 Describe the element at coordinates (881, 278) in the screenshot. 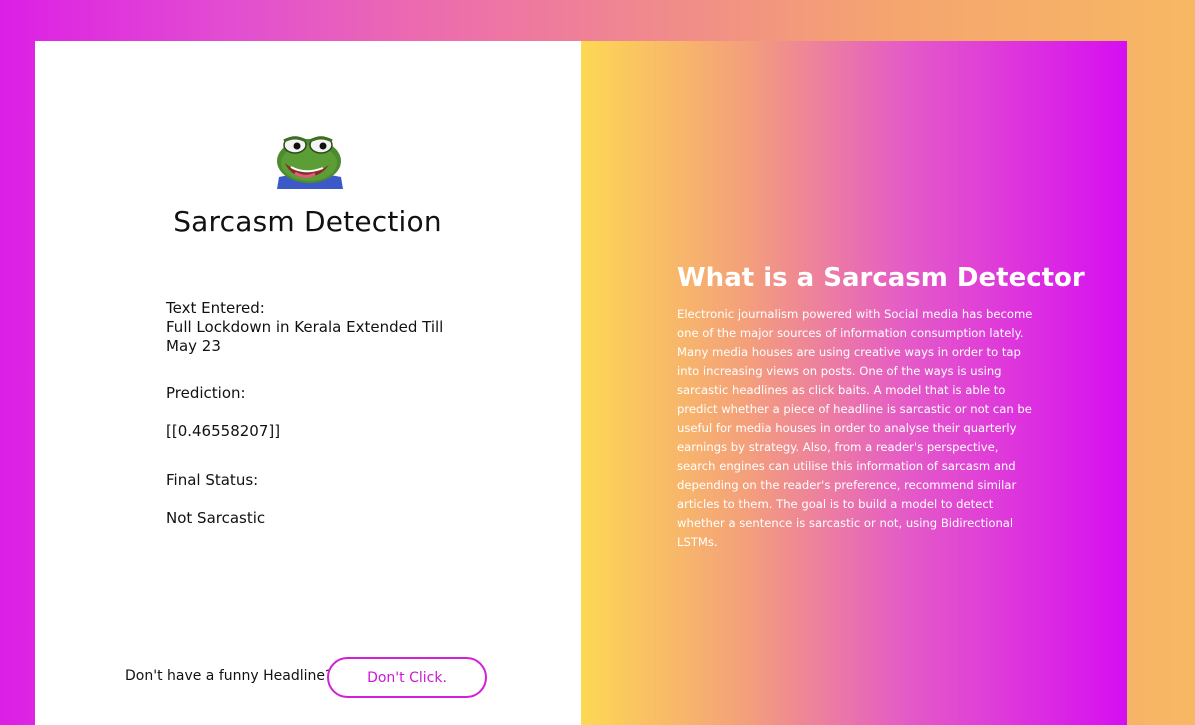

I see `info-title: What is a Sarcasm Detector` at that location.